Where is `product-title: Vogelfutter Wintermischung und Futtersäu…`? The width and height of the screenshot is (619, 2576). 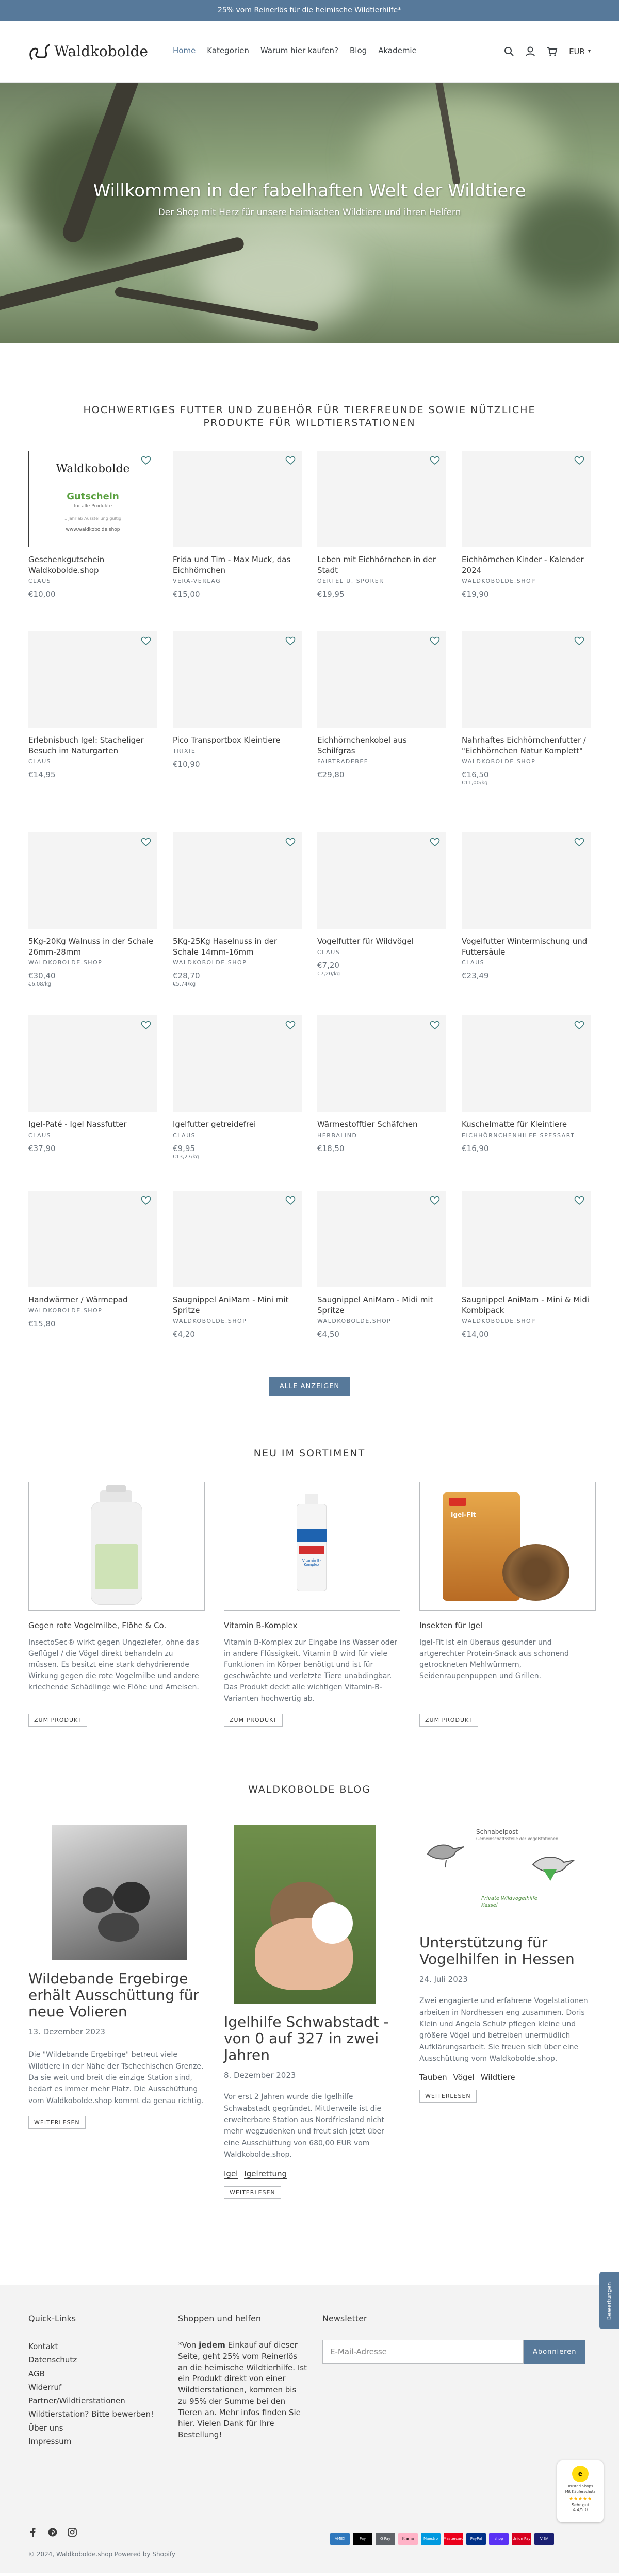 product-title: Vogelfutter Wintermischung und Futtersäu… is located at coordinates (526, 946).